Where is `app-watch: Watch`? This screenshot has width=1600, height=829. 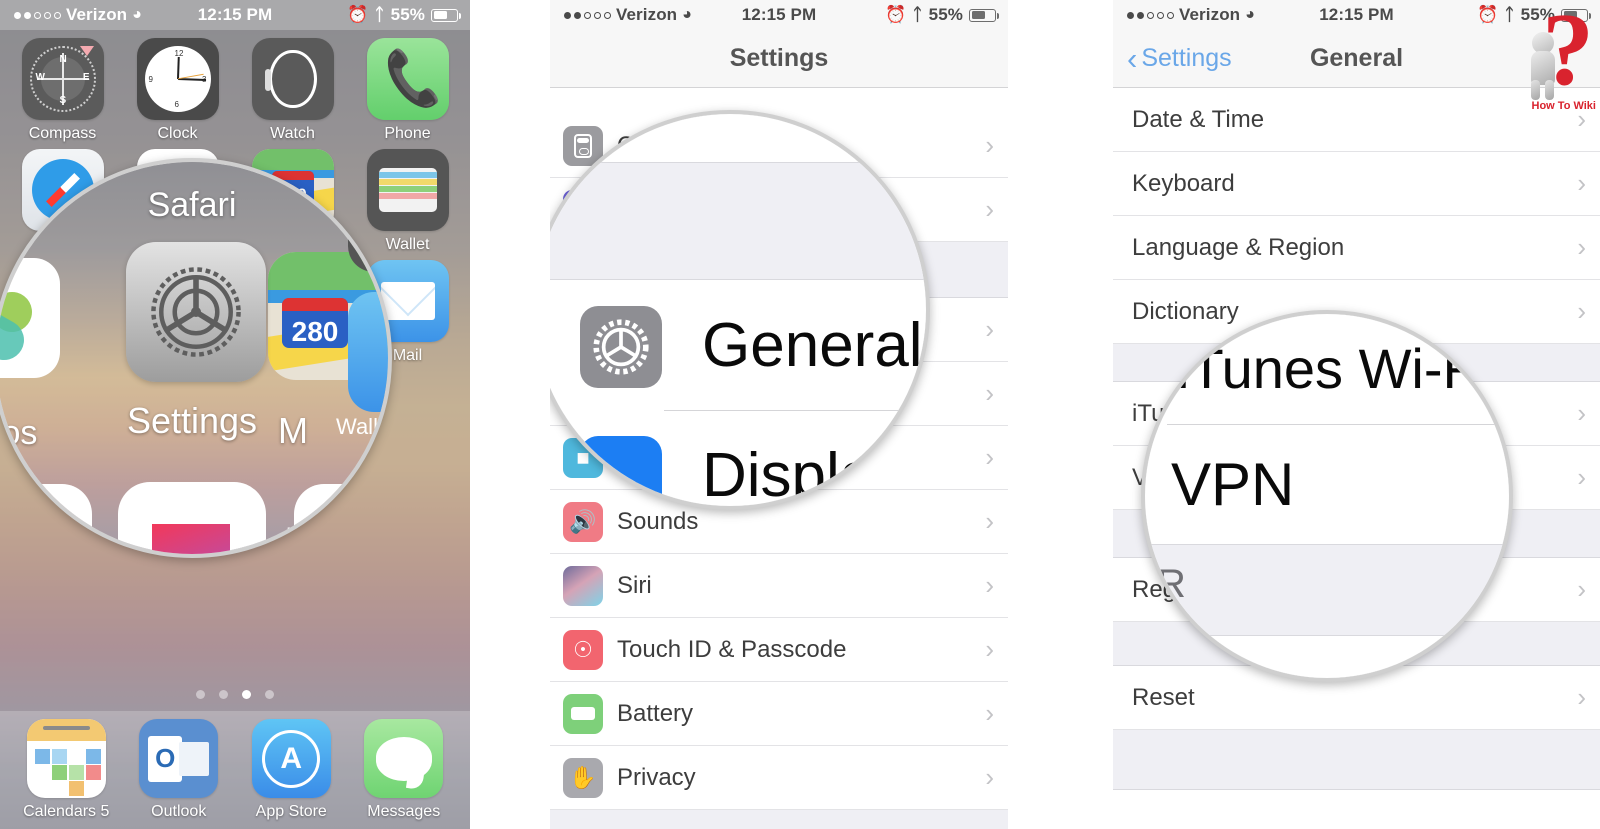 app-watch: Watch is located at coordinates (292, 90).